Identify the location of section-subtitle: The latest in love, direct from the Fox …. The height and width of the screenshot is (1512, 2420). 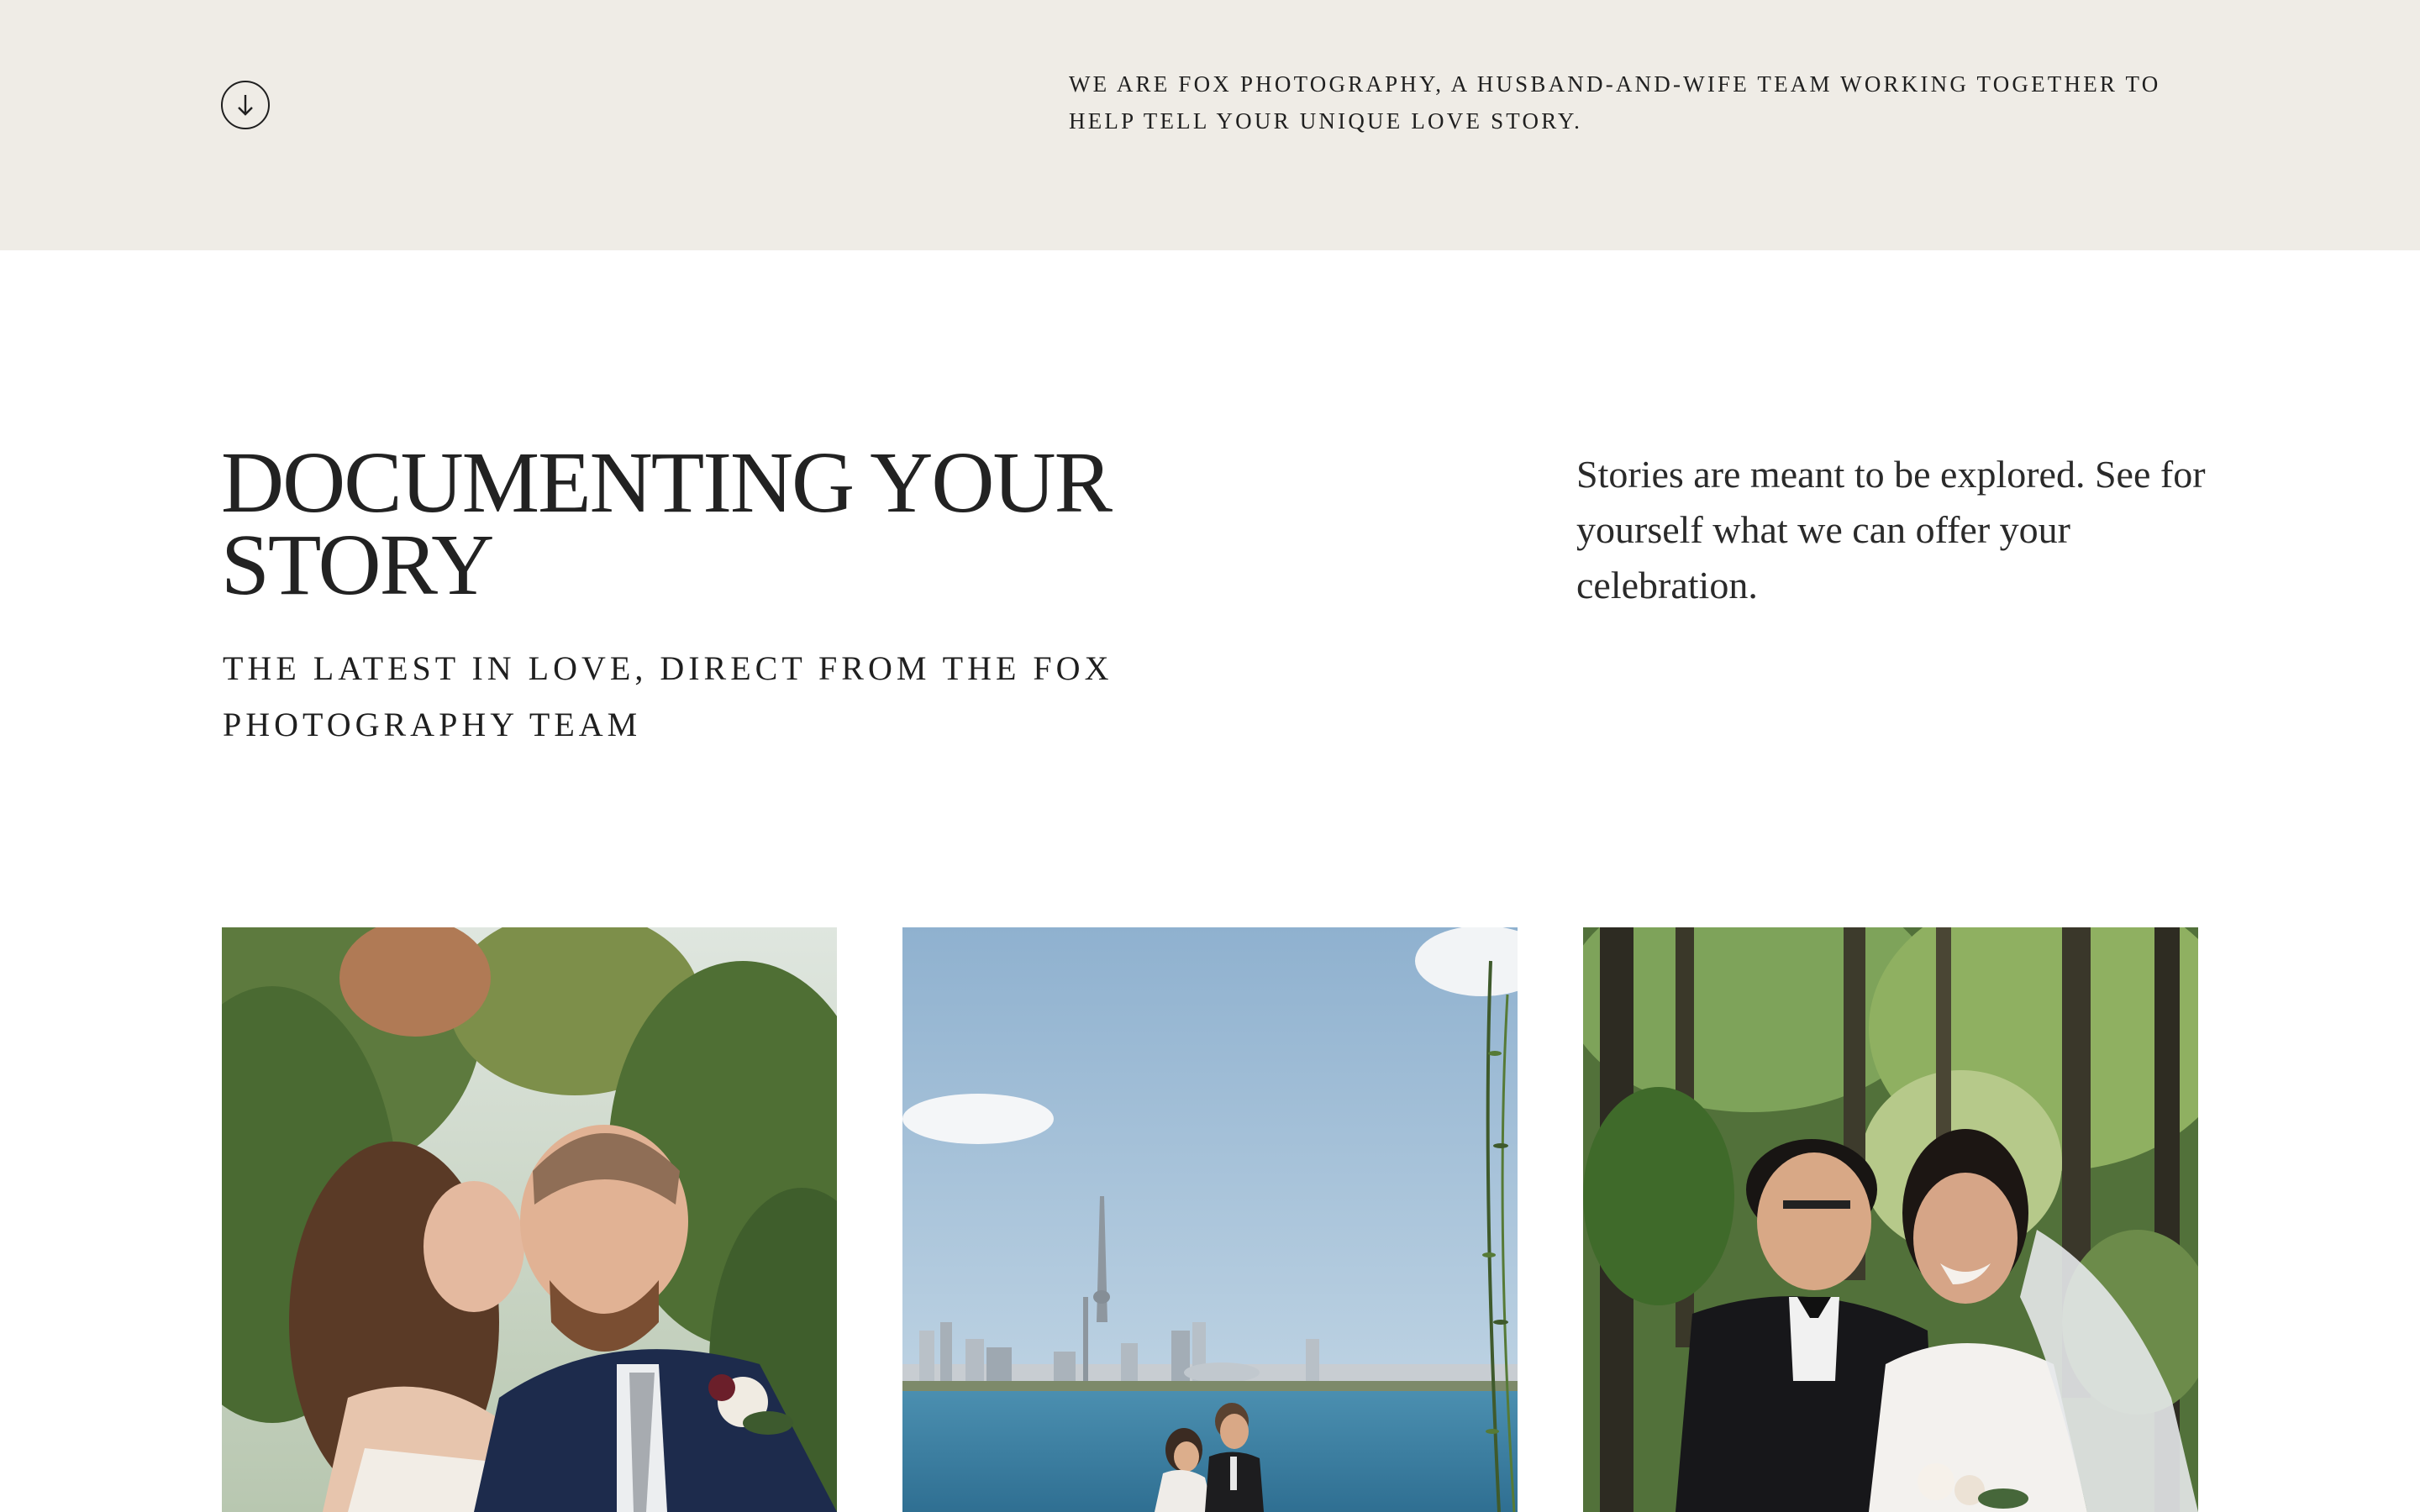
(668, 696).